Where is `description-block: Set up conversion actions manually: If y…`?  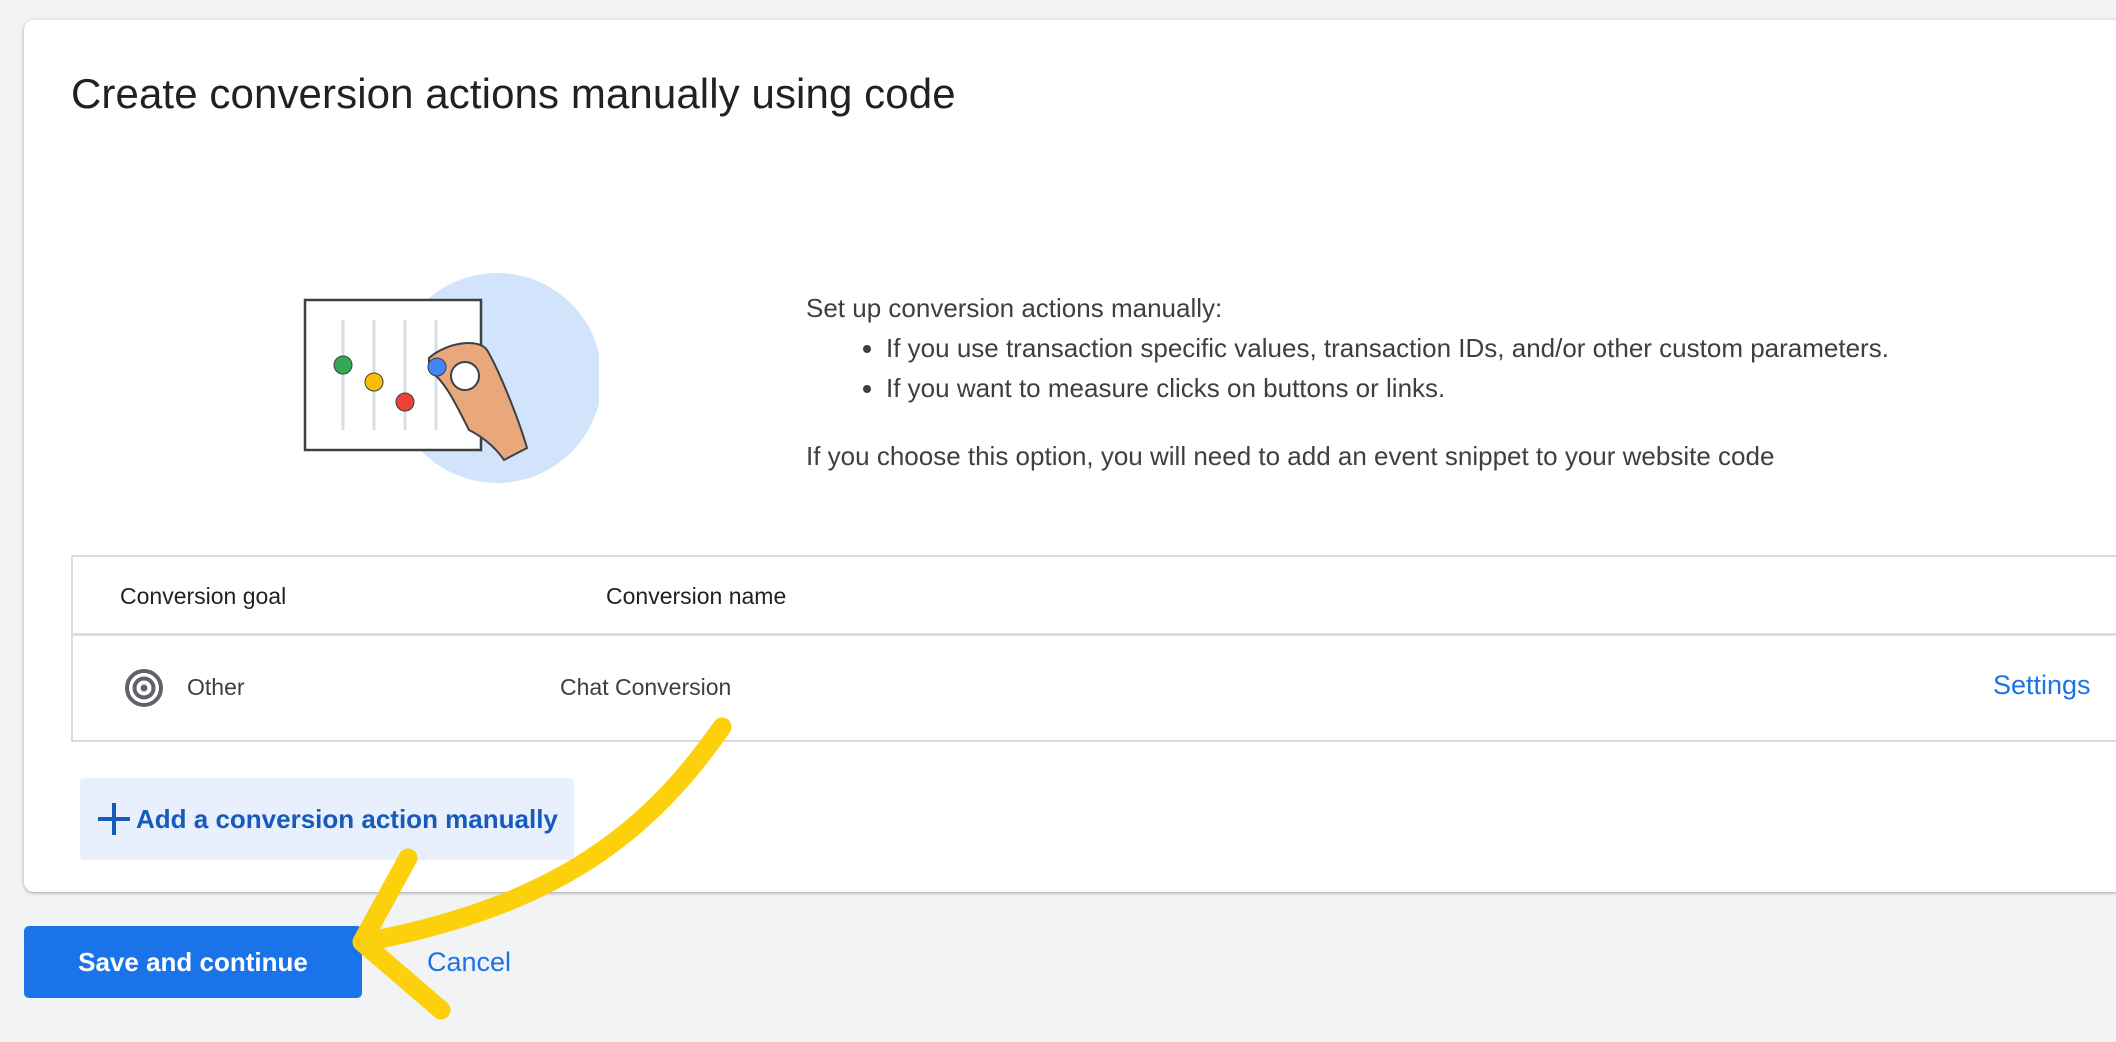
description-block: Set up conversion actions manually: If y… is located at coordinates (1347, 382).